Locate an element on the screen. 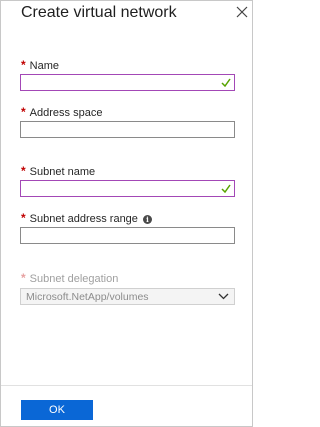 The image size is (320, 427). subnet-name-input is located at coordinates (127, 188).